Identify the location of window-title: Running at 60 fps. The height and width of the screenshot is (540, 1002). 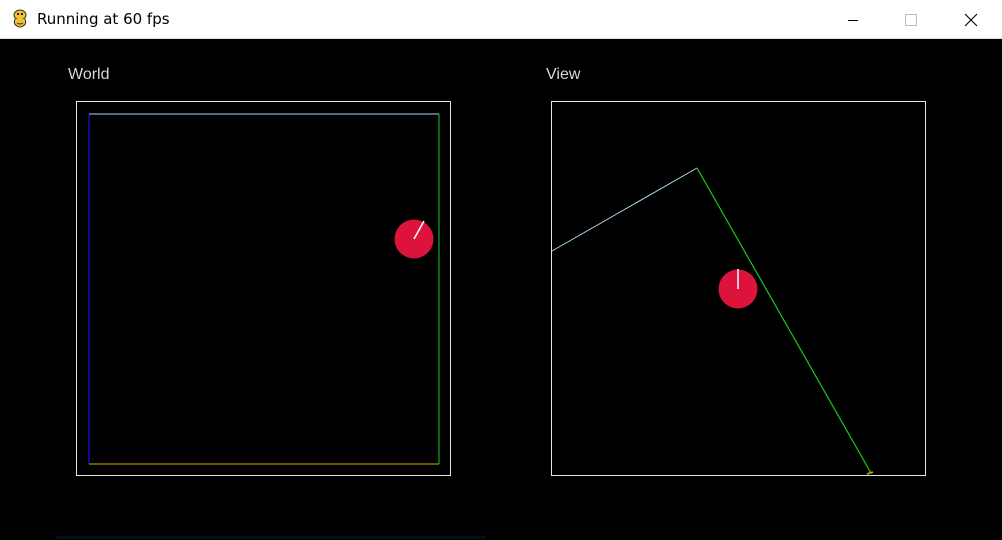
(103, 19).